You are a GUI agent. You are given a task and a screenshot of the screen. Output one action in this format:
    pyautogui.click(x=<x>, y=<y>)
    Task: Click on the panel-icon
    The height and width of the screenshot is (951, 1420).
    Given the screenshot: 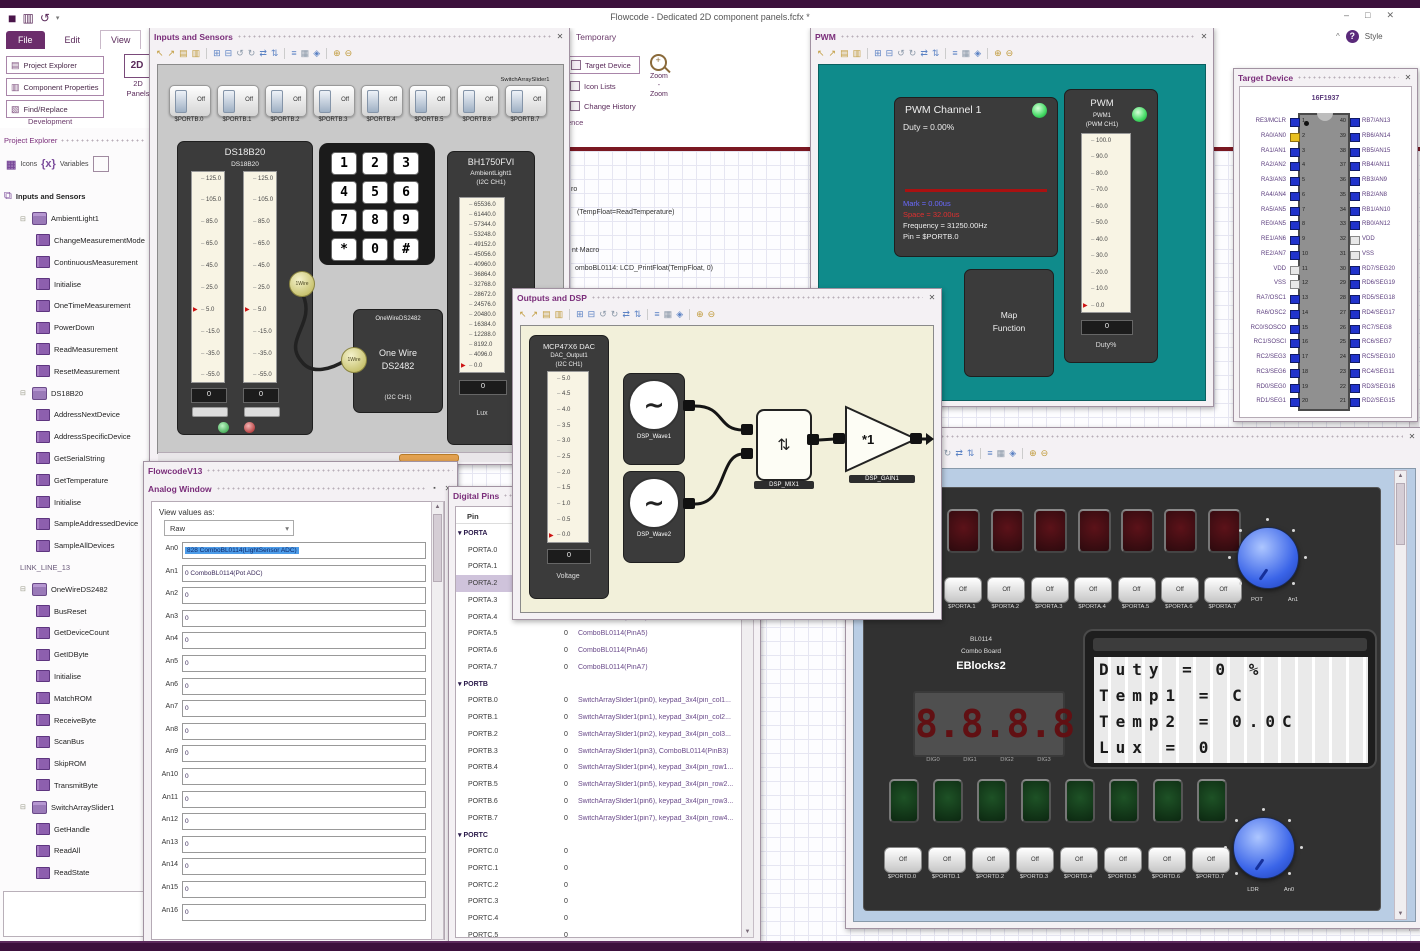 What is the action you would take?
    pyautogui.click(x=100, y=164)
    